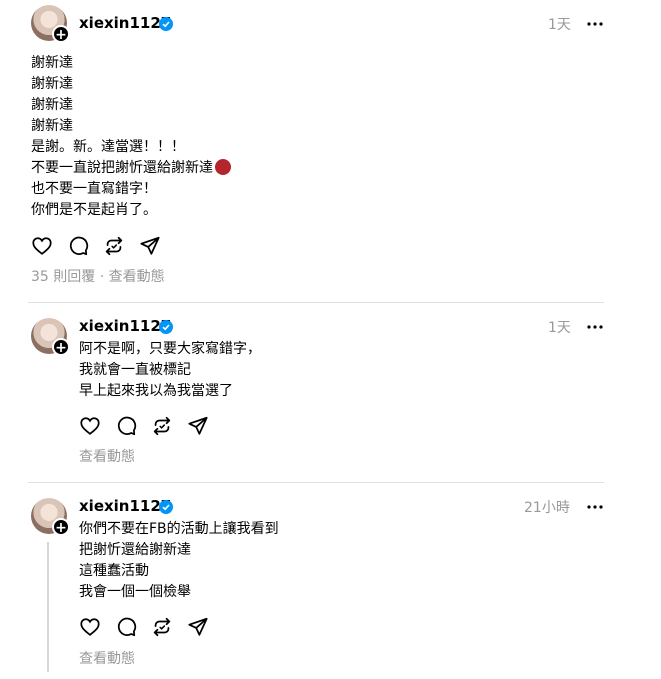 This screenshot has width=661, height=679. I want to click on post-text: 阿不是啊，只要大家寫錯字， 我就會一直被標記 早上起來我以為我當選了, so click(170, 370).